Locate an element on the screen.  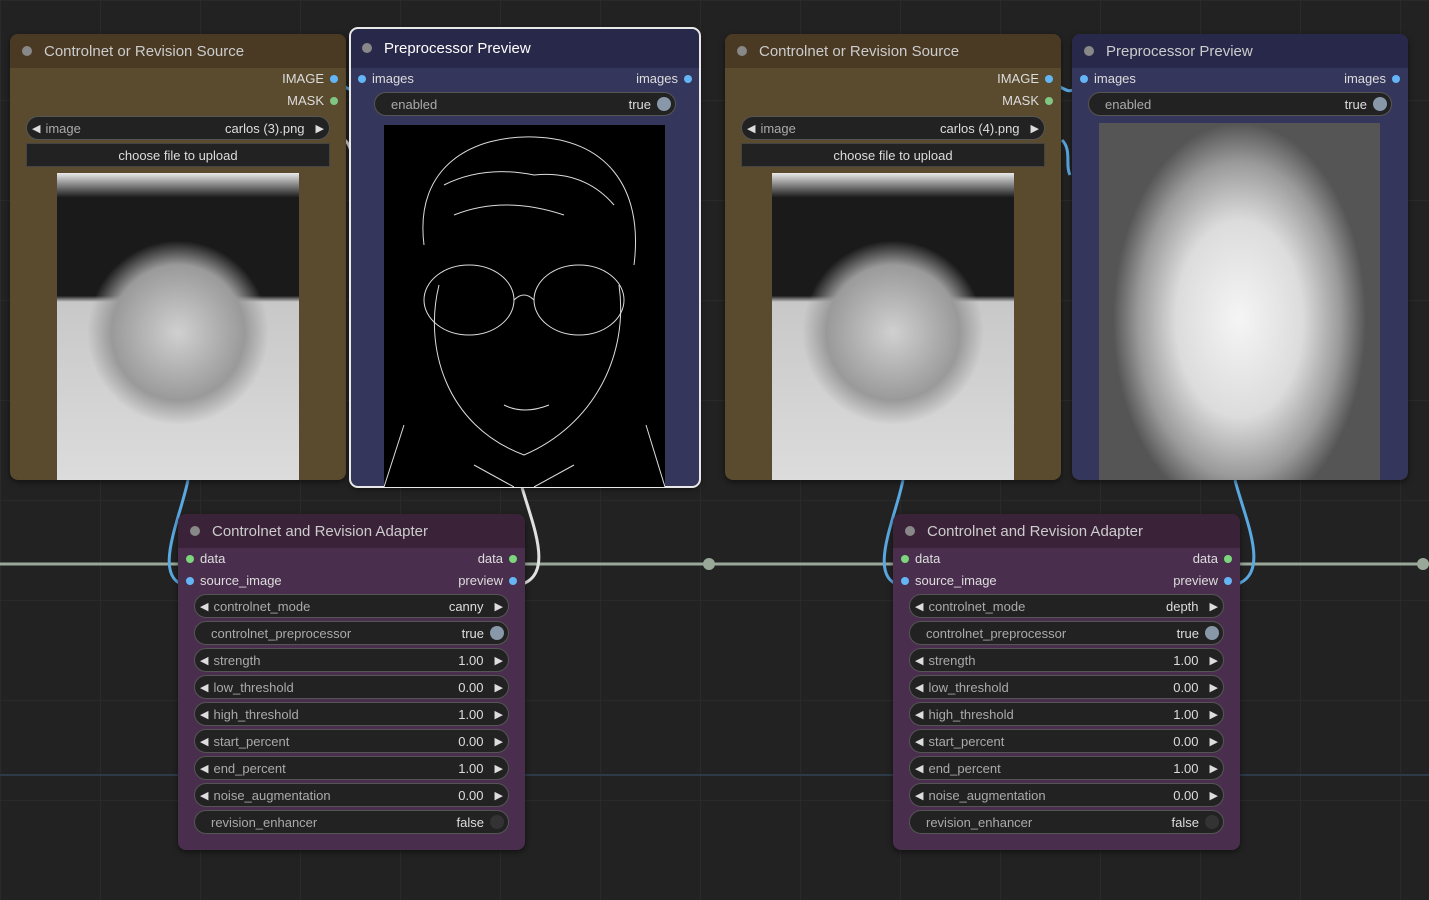
image-combo-widget: ◀ image carlos (4).png ▶ is located at coordinates (893, 128).